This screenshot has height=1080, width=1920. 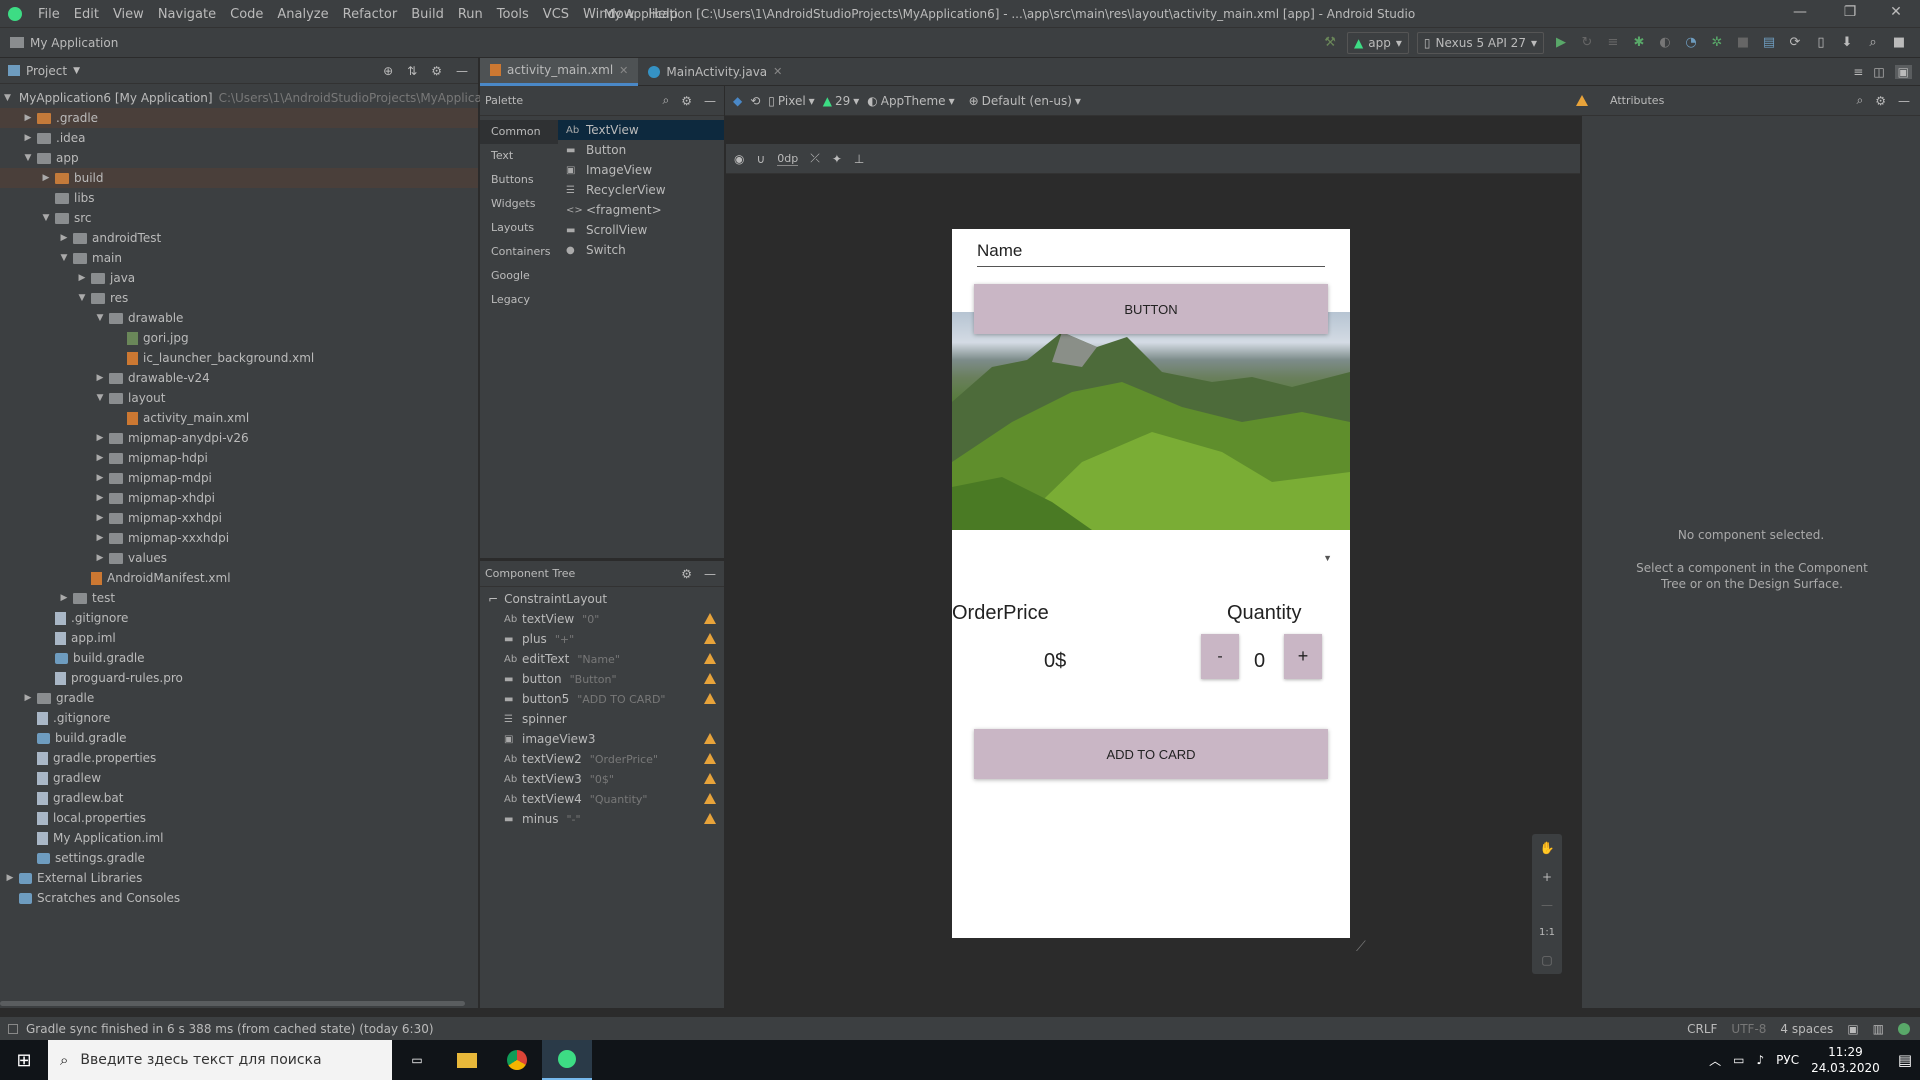 What do you see at coordinates (602, 639) in the screenshot?
I see `component-tree-item: ▬ plus "+"` at bounding box center [602, 639].